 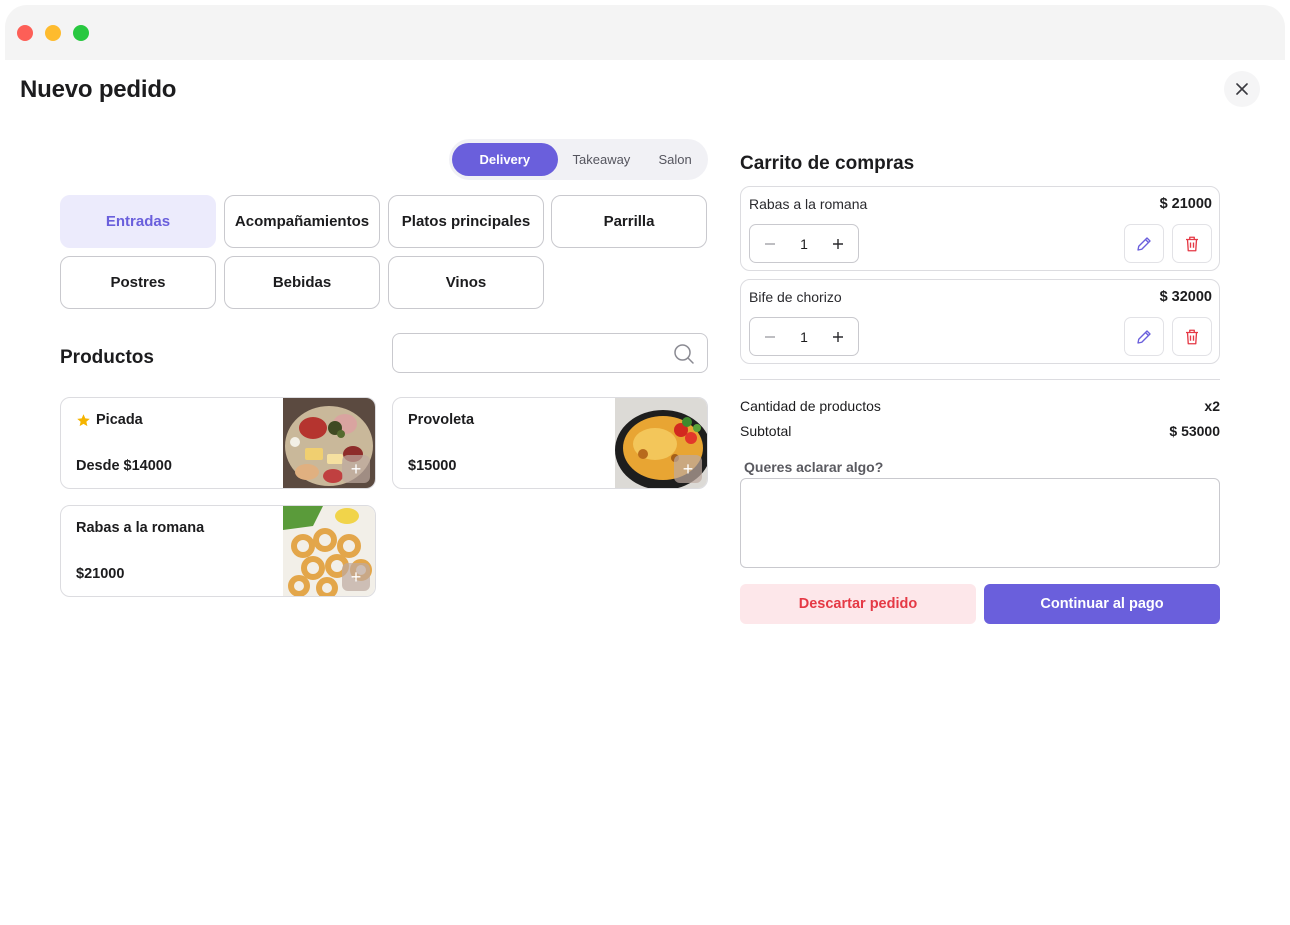 I want to click on product-name: Rabas a la romana, so click(x=140, y=528).